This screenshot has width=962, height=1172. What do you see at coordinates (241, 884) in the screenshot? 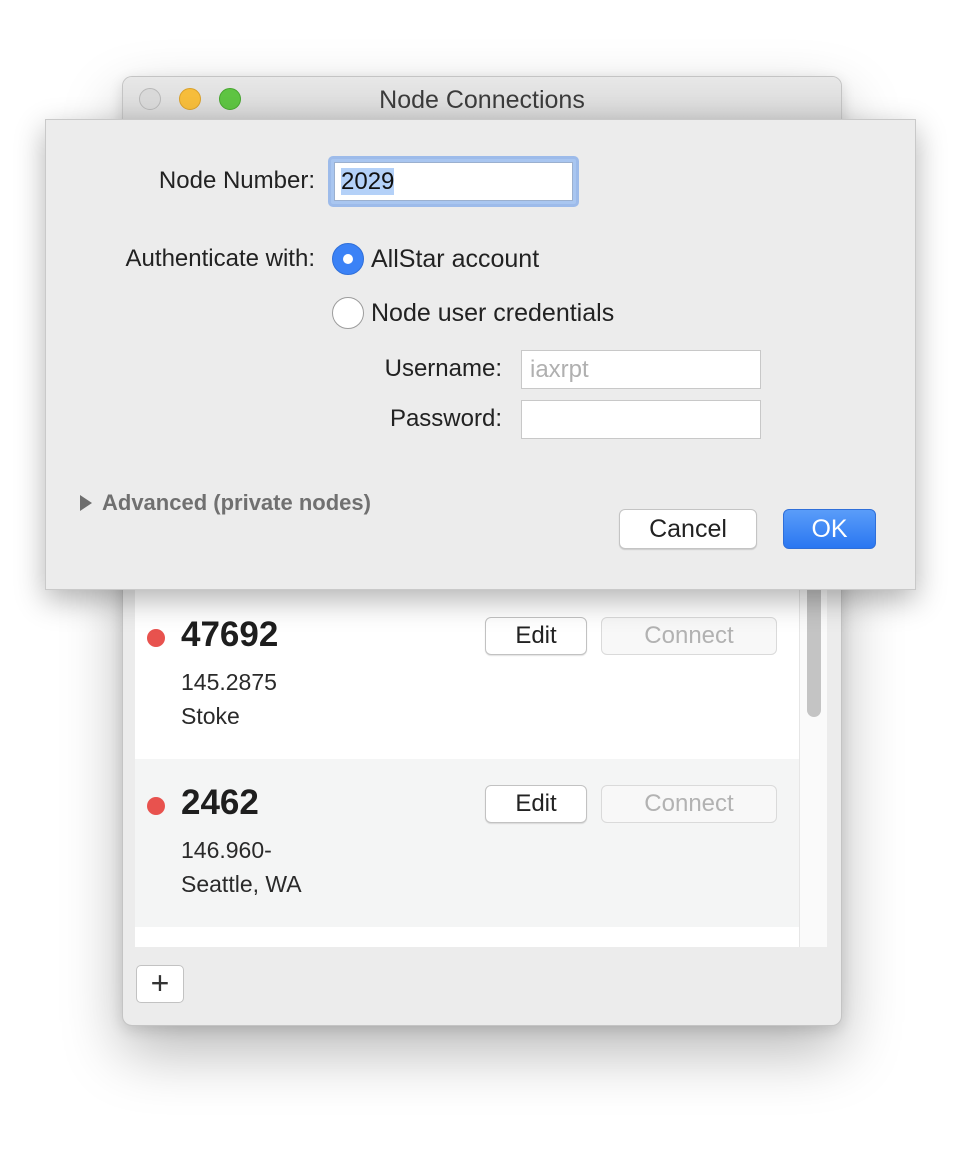
I see `node-location: Seattle, WA` at bounding box center [241, 884].